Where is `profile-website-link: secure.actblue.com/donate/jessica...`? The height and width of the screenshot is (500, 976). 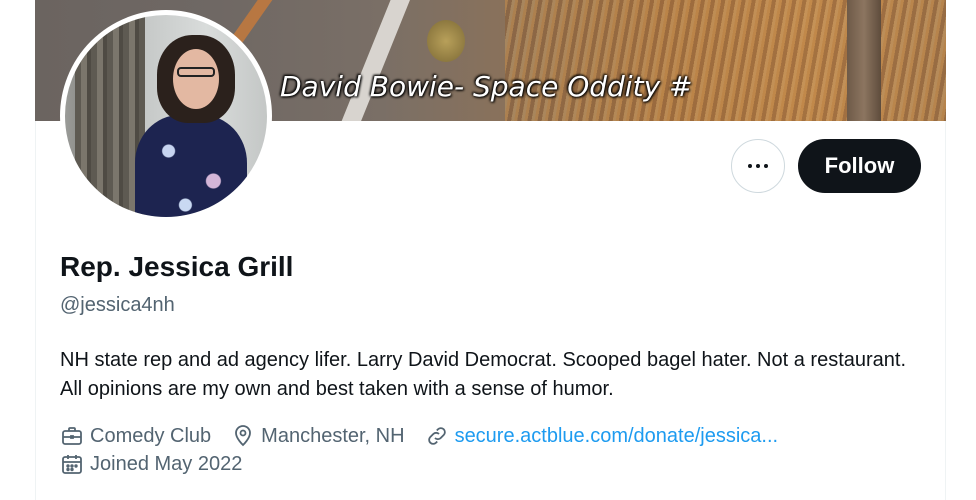 profile-website-link: secure.actblue.com/donate/jessica... is located at coordinates (617, 436).